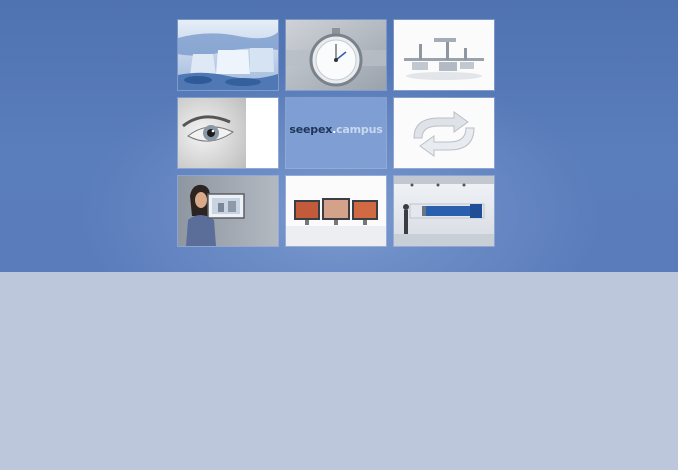  What do you see at coordinates (311, 129) in the screenshot?
I see `campus-brand: seepex` at bounding box center [311, 129].